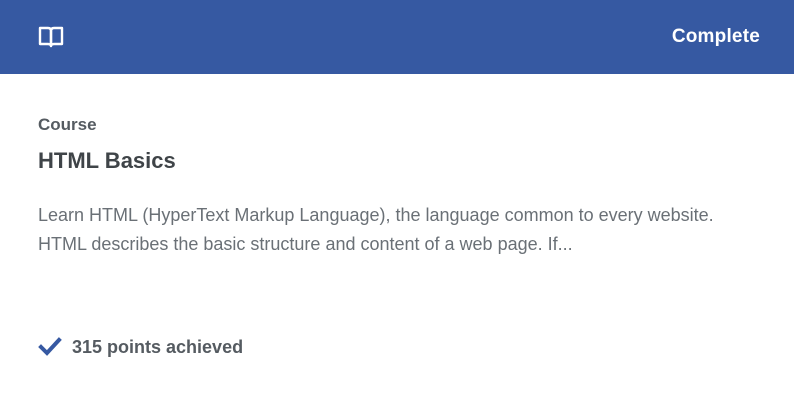 Image resolution: width=794 pixels, height=414 pixels. What do you see at coordinates (50, 347) in the screenshot?
I see `checkmark-icon` at bounding box center [50, 347].